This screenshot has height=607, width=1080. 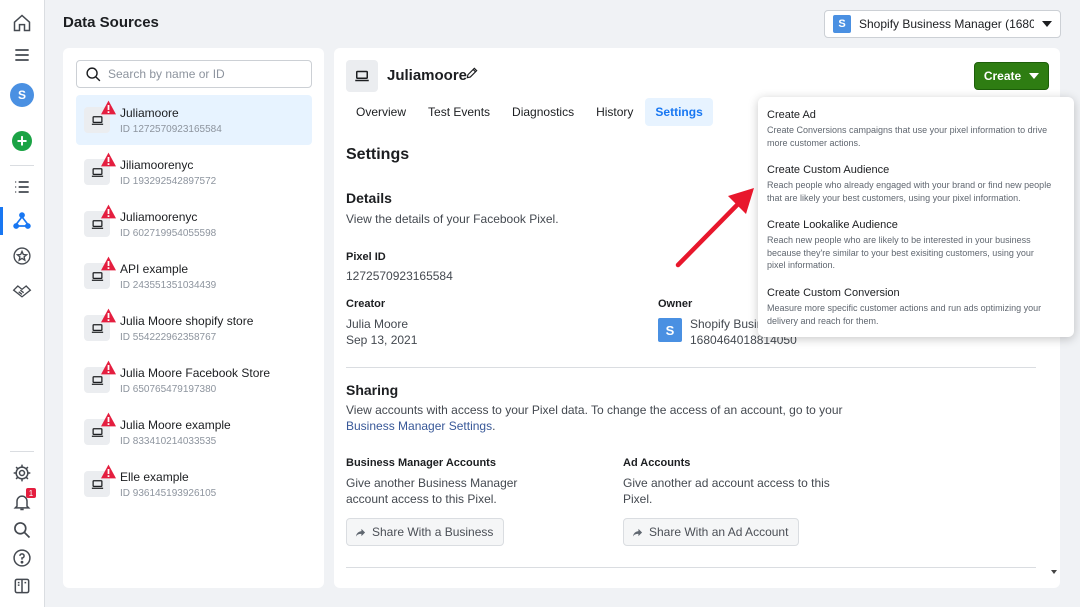 What do you see at coordinates (832, 225) in the screenshot?
I see `menu-item-title: Create Lookalike Audience` at bounding box center [832, 225].